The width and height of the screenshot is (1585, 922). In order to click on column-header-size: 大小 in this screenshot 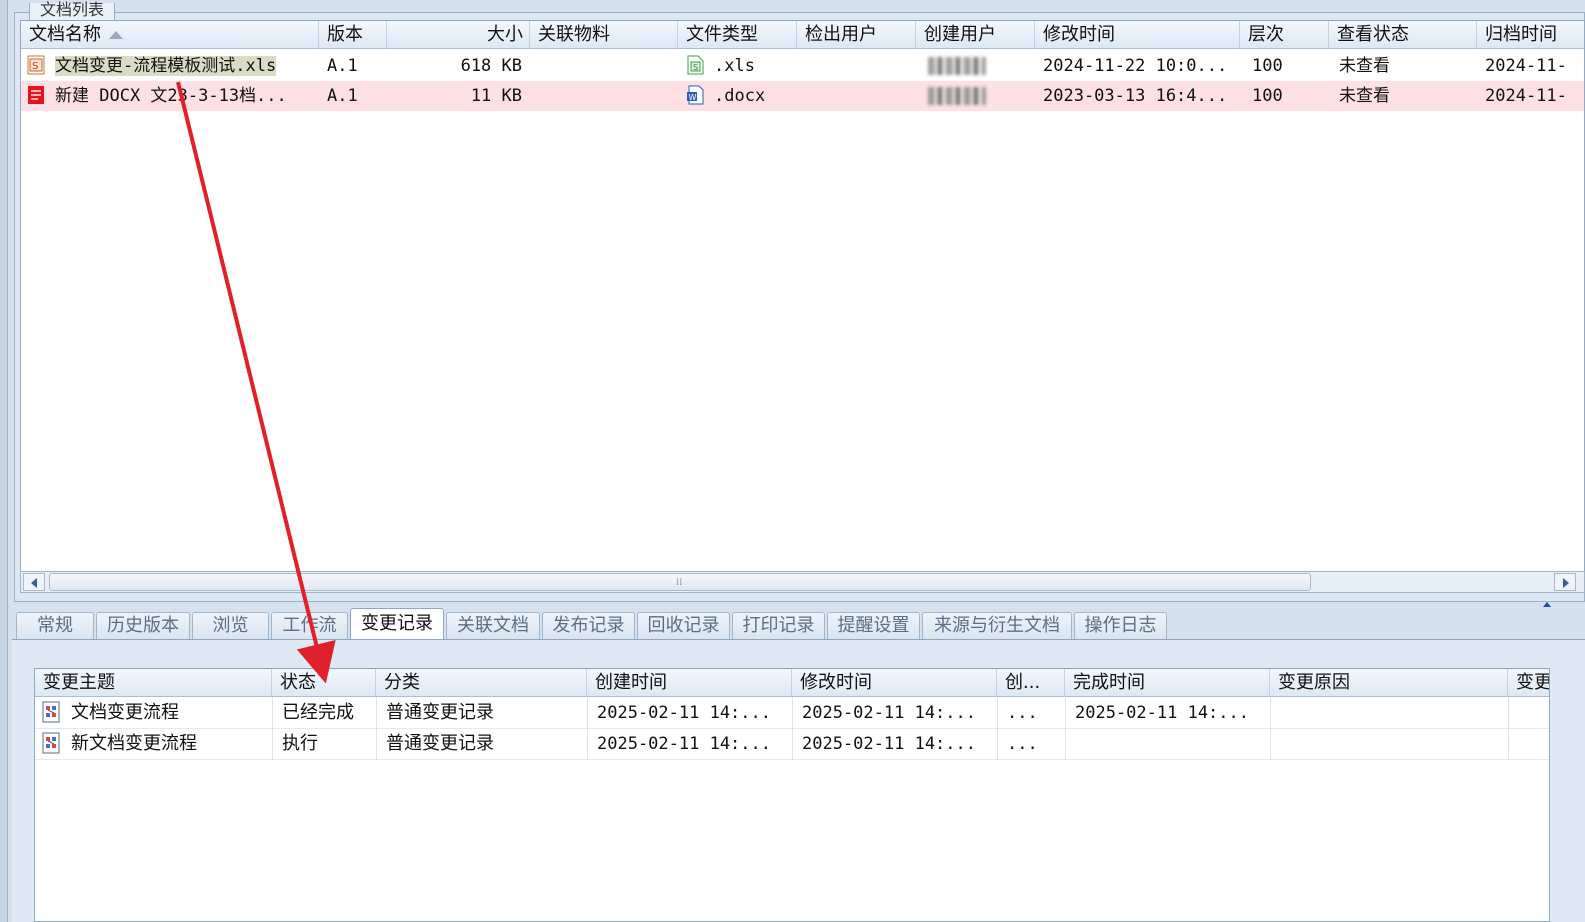, I will do `click(458, 35)`.